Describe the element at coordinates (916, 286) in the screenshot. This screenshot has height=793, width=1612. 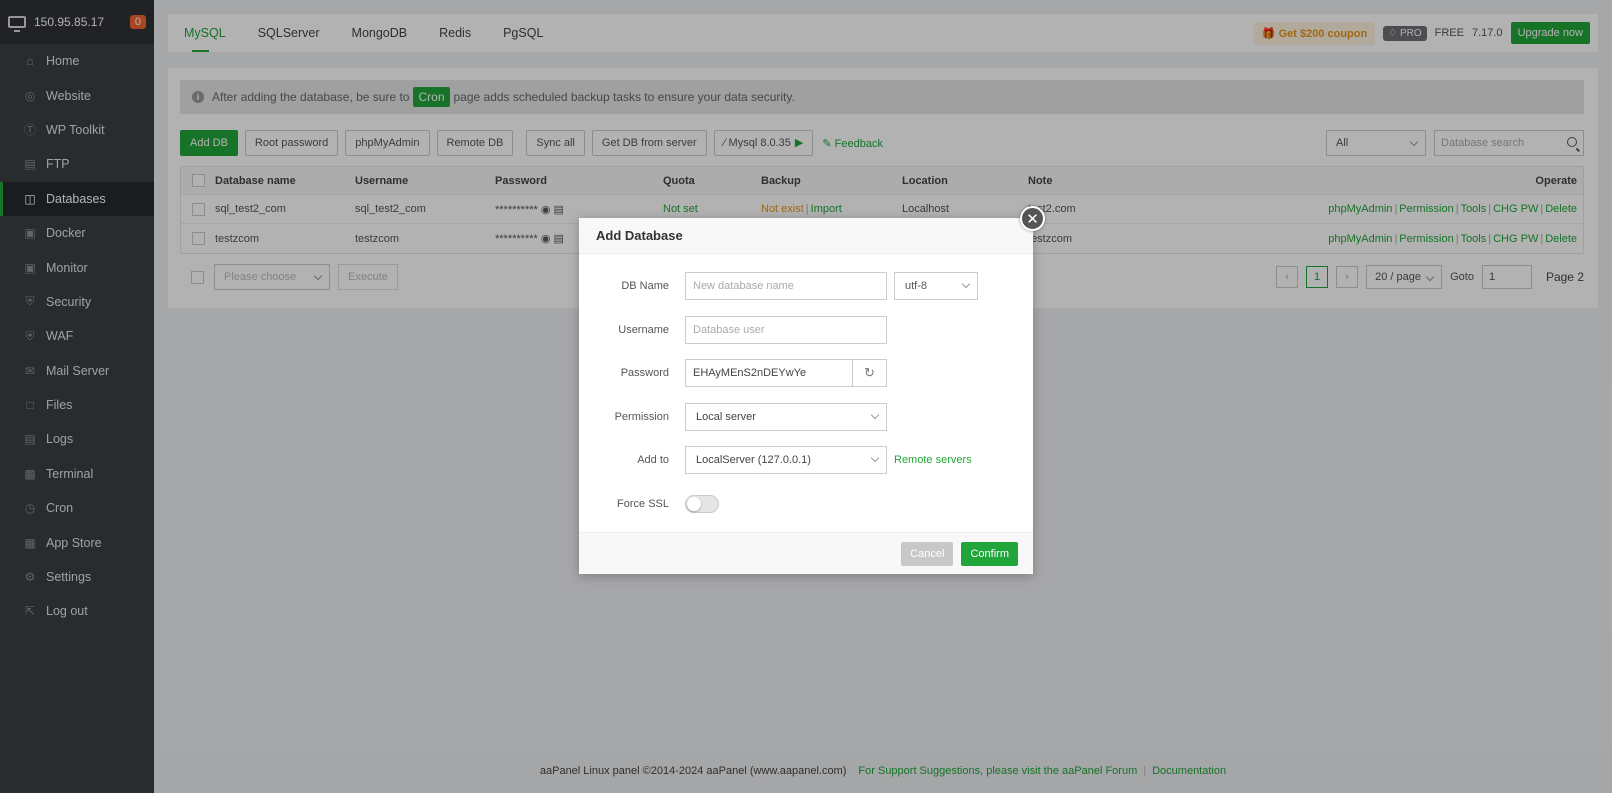
I see `charset-value: utf-8` at that location.